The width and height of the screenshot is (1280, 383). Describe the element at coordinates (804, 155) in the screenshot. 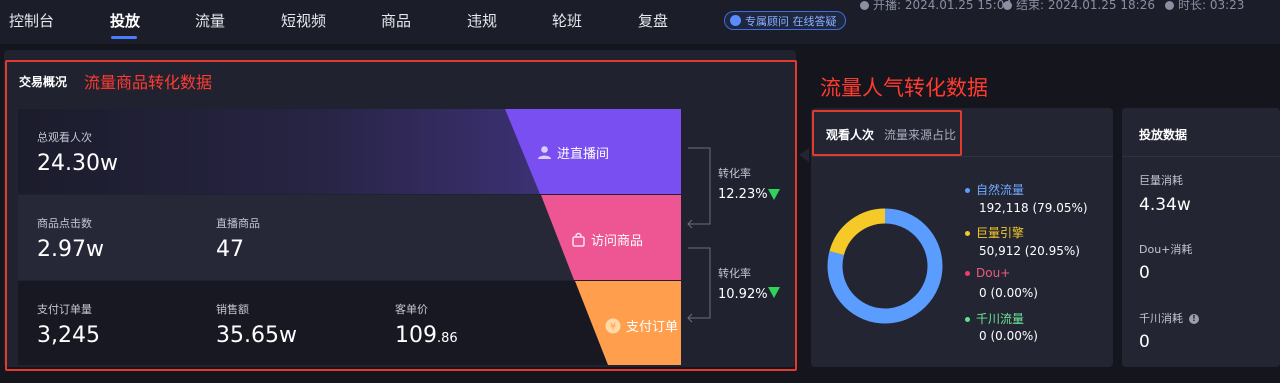

I see `card-pointer` at that location.